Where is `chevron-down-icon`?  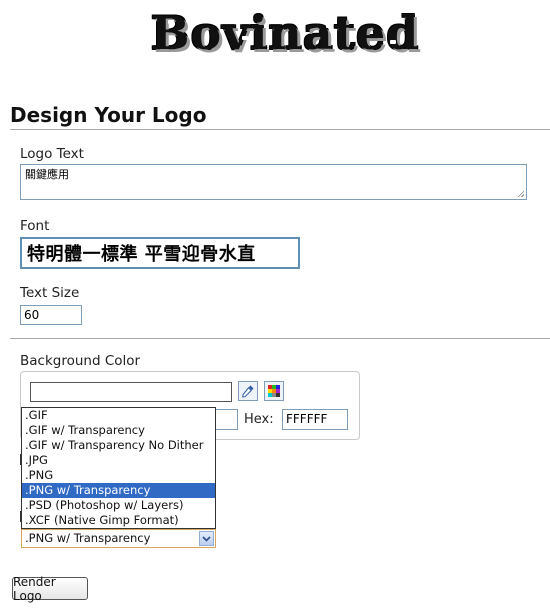 chevron-down-icon is located at coordinates (206, 538).